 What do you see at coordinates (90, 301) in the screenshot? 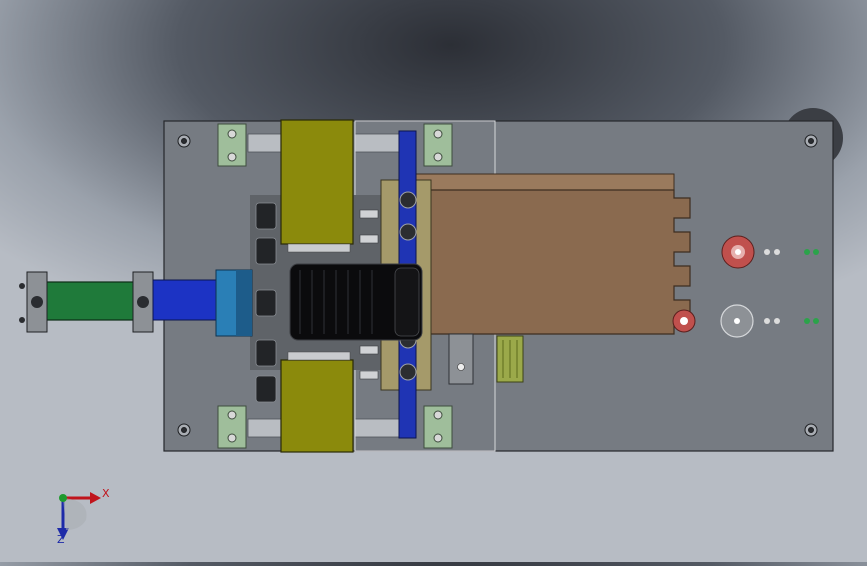
I see `green-cylinder` at bounding box center [90, 301].